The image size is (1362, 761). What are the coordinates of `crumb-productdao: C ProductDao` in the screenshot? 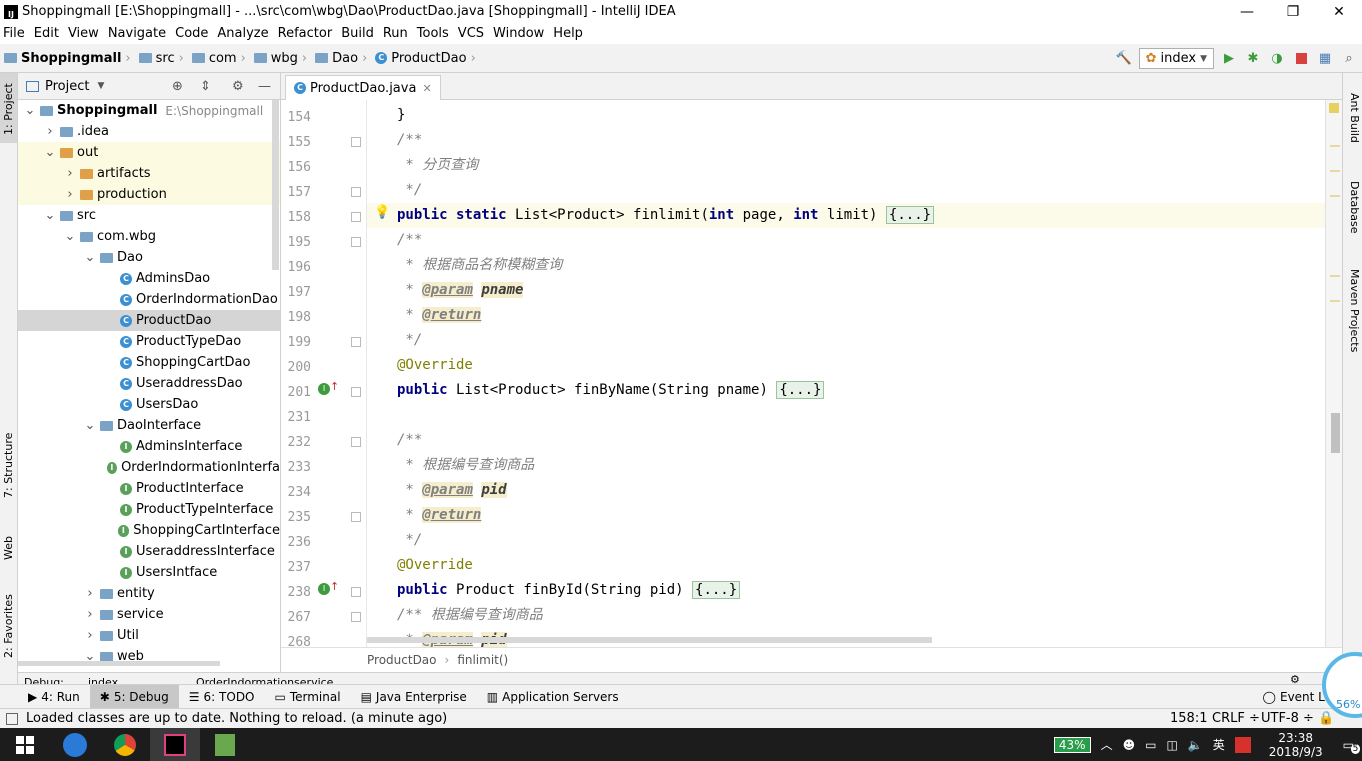 It's located at (421, 58).